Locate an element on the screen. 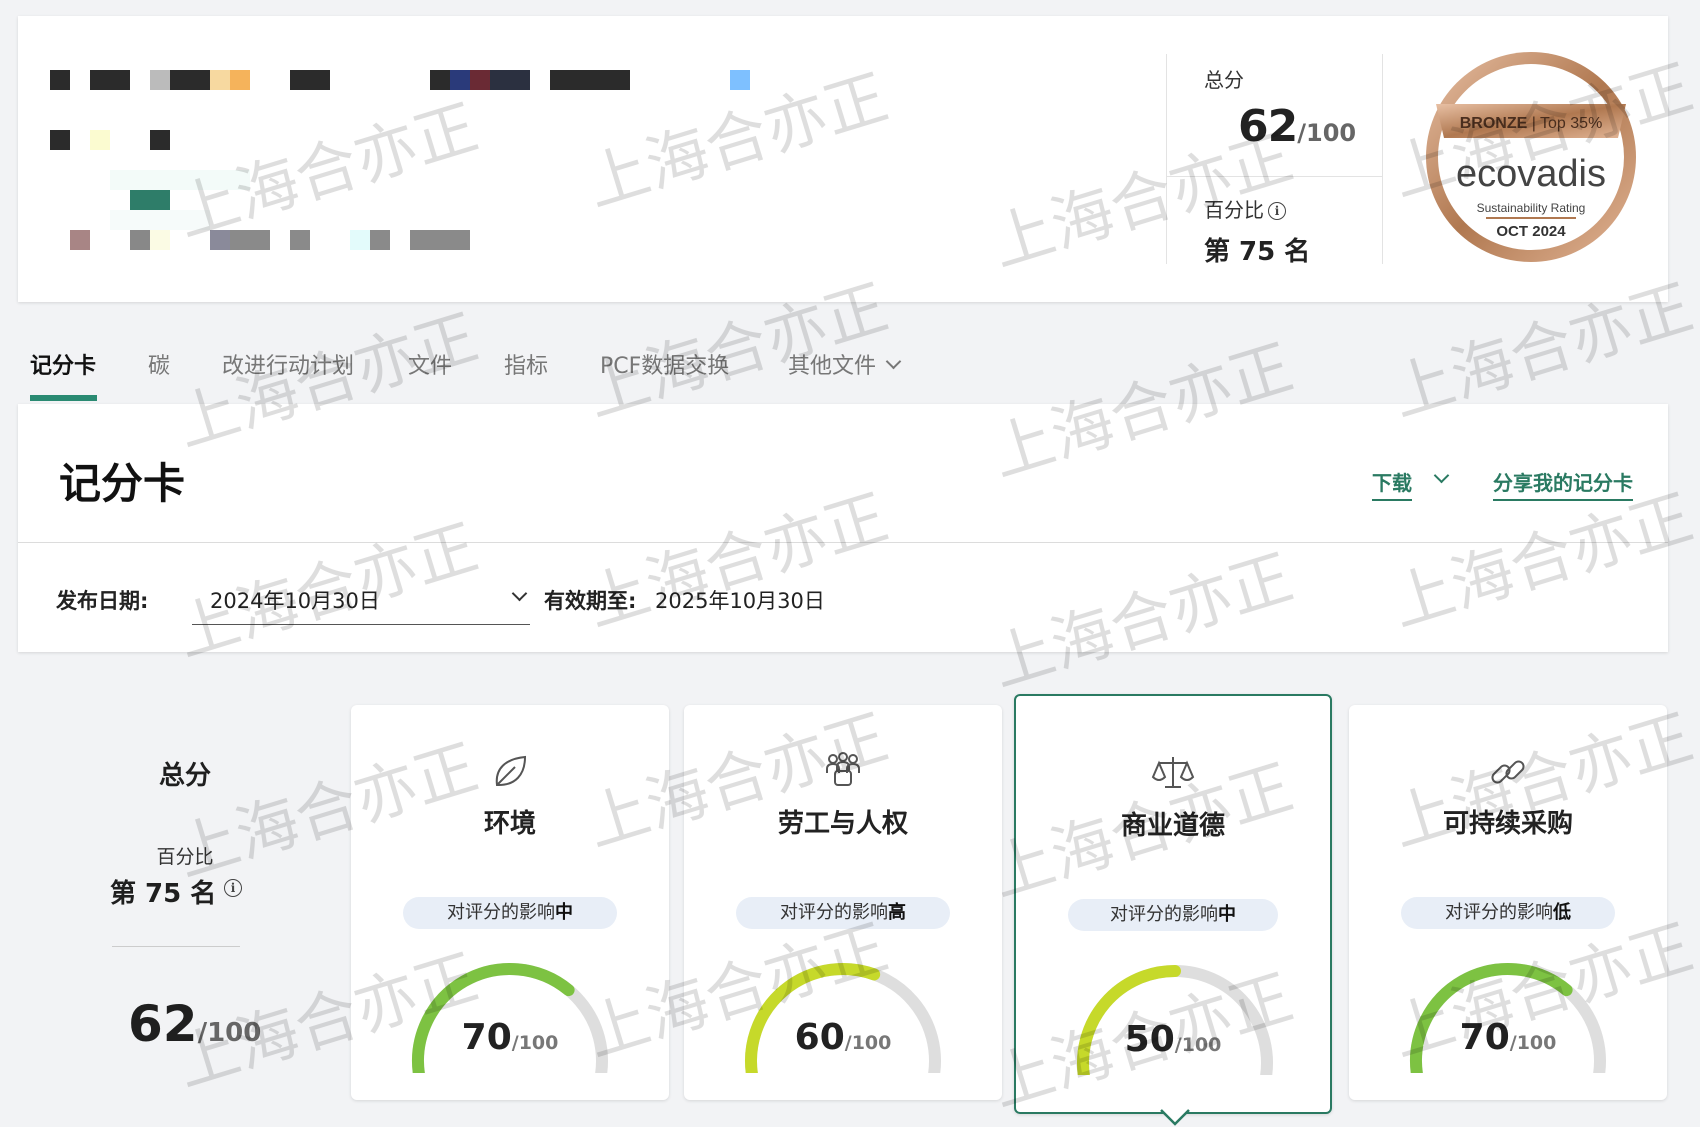 The height and width of the screenshot is (1127, 1700). theme-card: 可持续采购 对评分的影响低 70/100 is located at coordinates (1508, 902).